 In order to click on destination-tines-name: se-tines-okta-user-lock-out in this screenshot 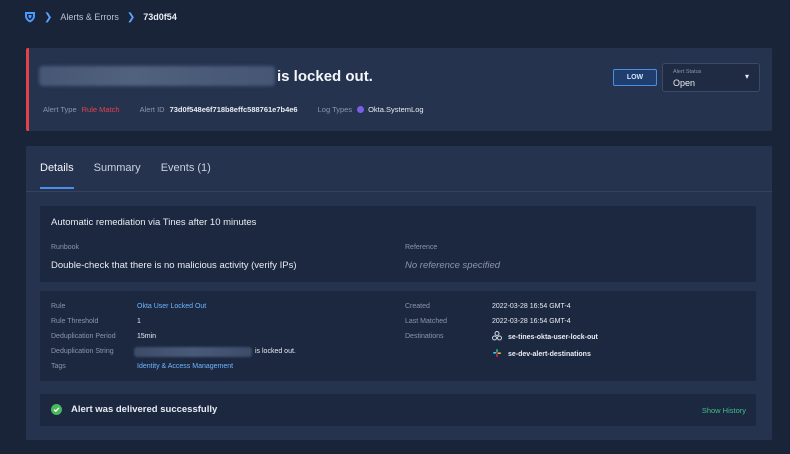, I will do `click(553, 337)`.